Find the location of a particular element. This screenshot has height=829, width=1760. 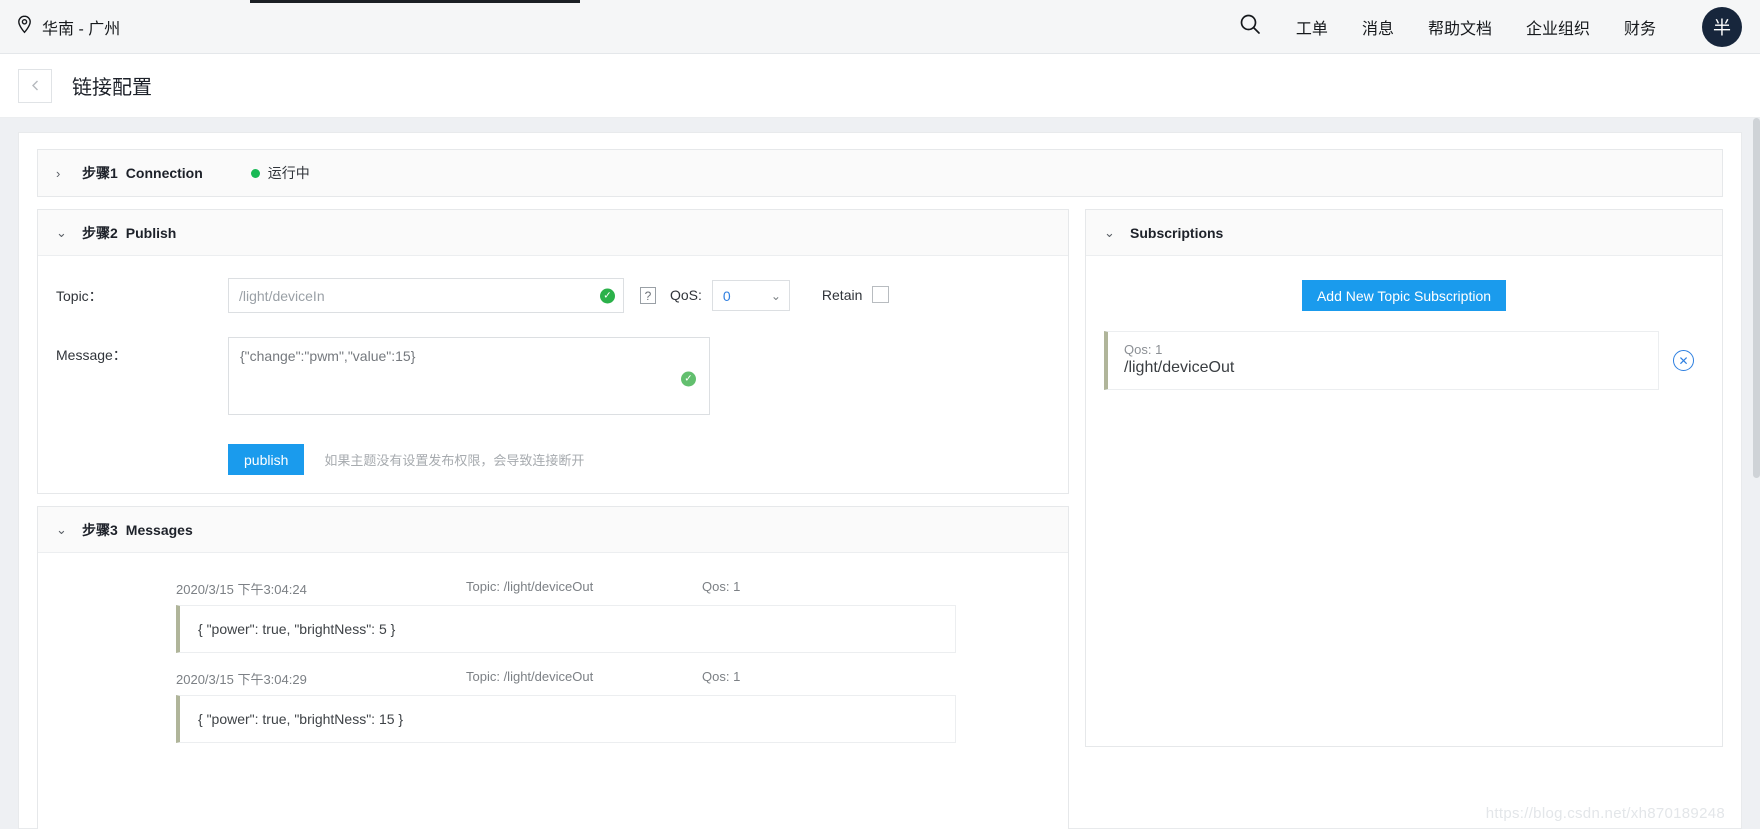

retain-checkbox is located at coordinates (881, 294).